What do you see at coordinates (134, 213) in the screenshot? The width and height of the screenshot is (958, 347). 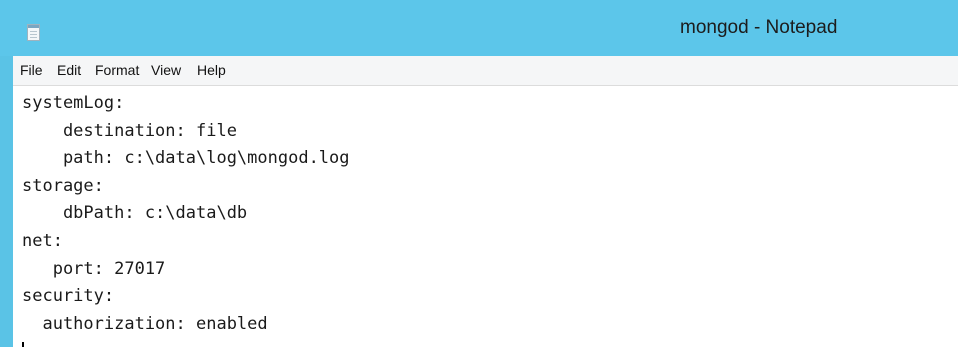 I see `editor-line: dbPath: c:\data\db` at bounding box center [134, 213].